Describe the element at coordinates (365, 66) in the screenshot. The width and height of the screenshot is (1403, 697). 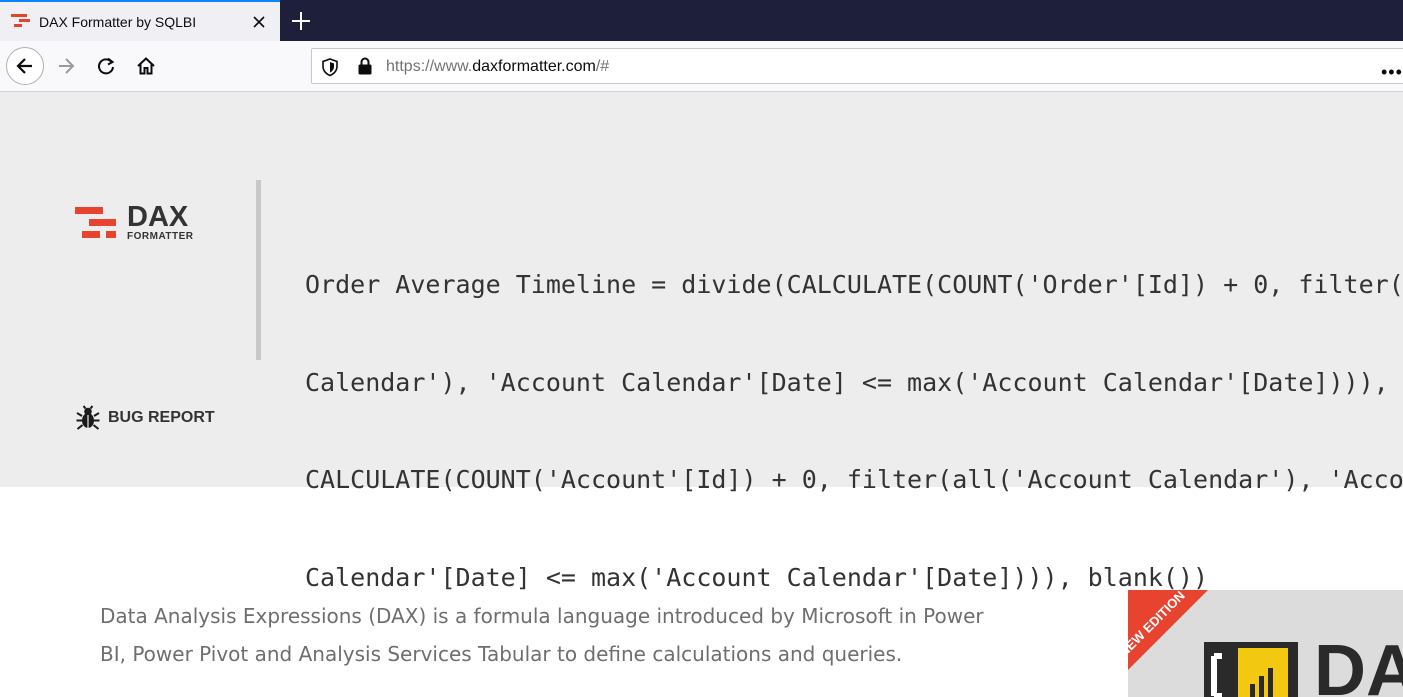
I see `lock-icon` at that location.